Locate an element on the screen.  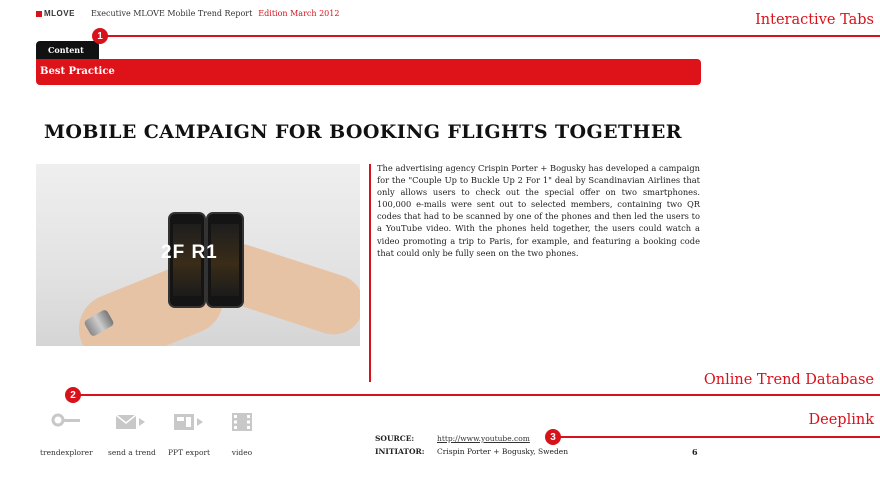
send-a-trend-button: send a trend is located at coordinates (132, 434).